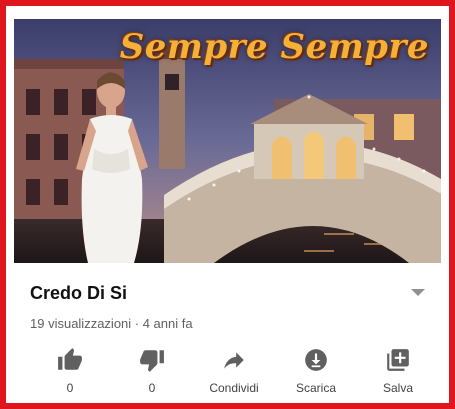 Image resolution: width=455 pixels, height=409 pixels. What do you see at coordinates (152, 373) in the screenshot?
I see `dislike-button: 0` at bounding box center [152, 373].